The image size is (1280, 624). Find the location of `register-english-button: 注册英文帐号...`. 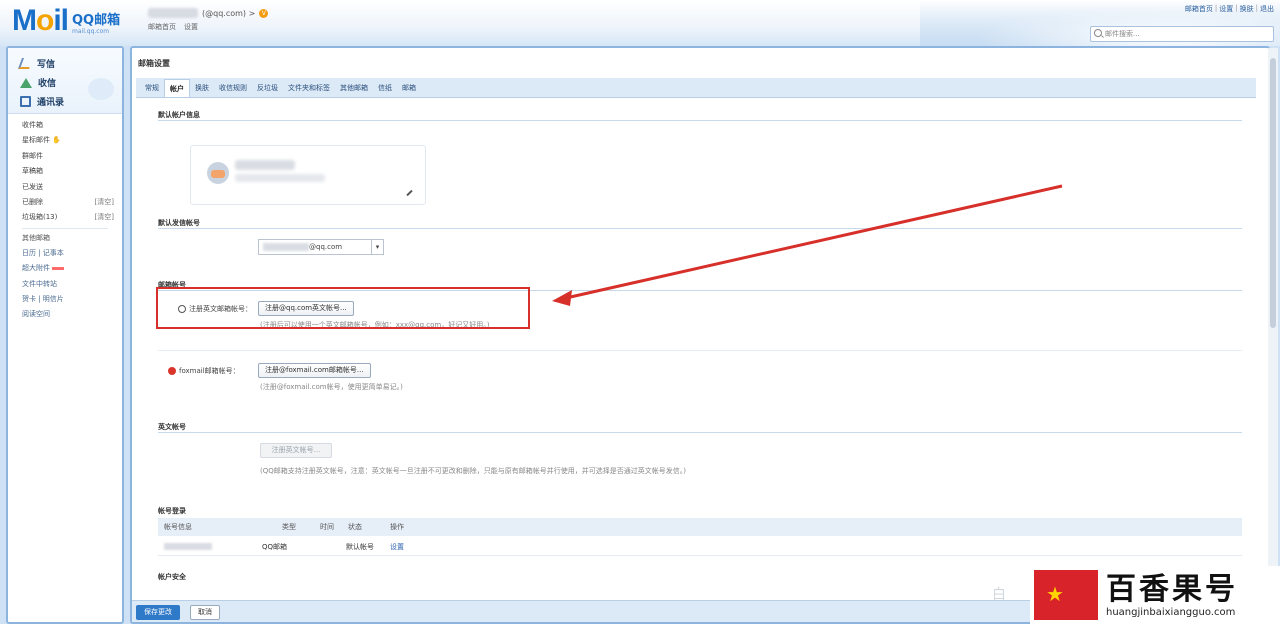

register-english-button: 注册英文帐号... is located at coordinates (296, 450).